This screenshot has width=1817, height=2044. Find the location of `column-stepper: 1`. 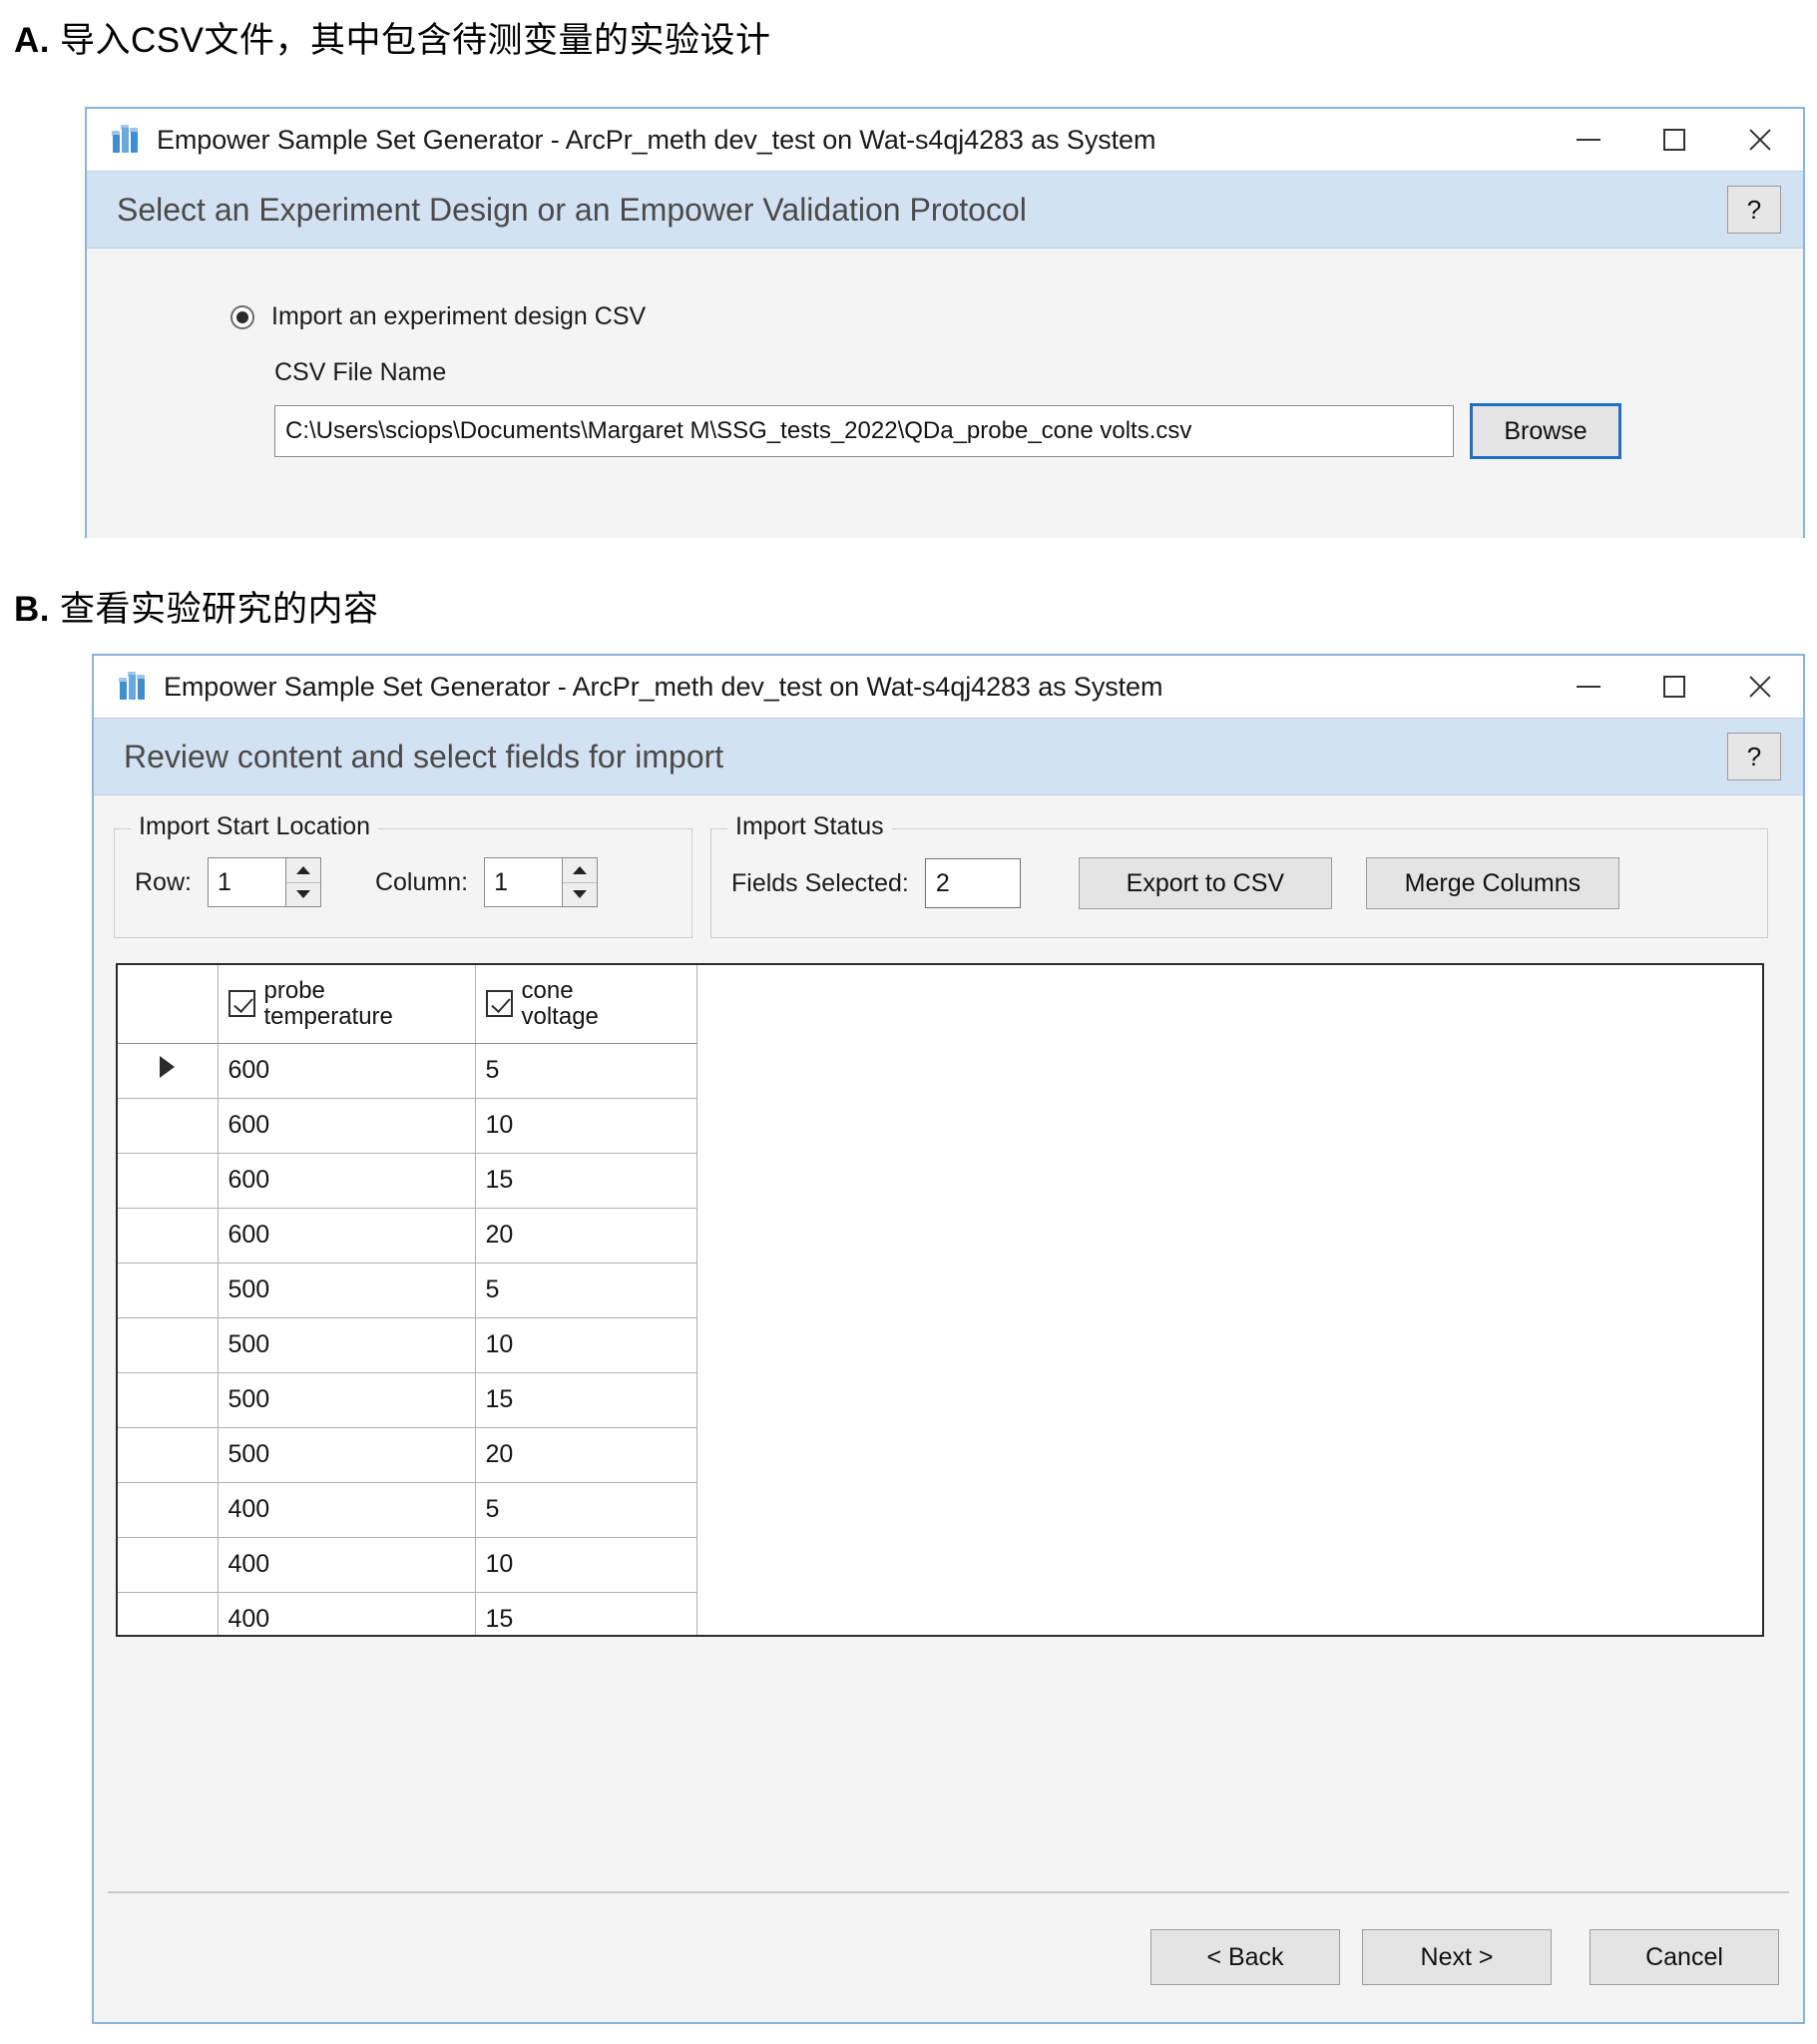

column-stepper: 1 is located at coordinates (541, 882).